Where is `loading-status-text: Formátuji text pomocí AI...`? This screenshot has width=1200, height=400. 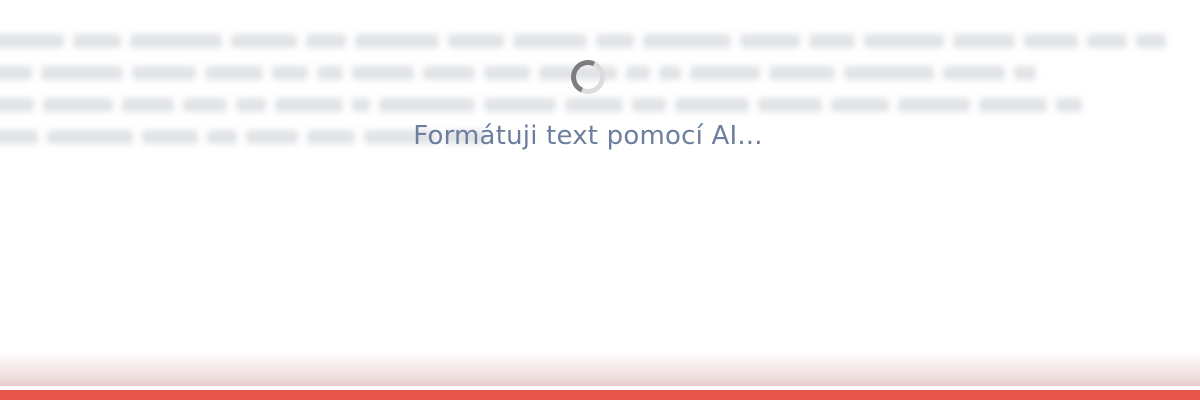 loading-status-text: Formátuji text pomocí AI... is located at coordinates (588, 136).